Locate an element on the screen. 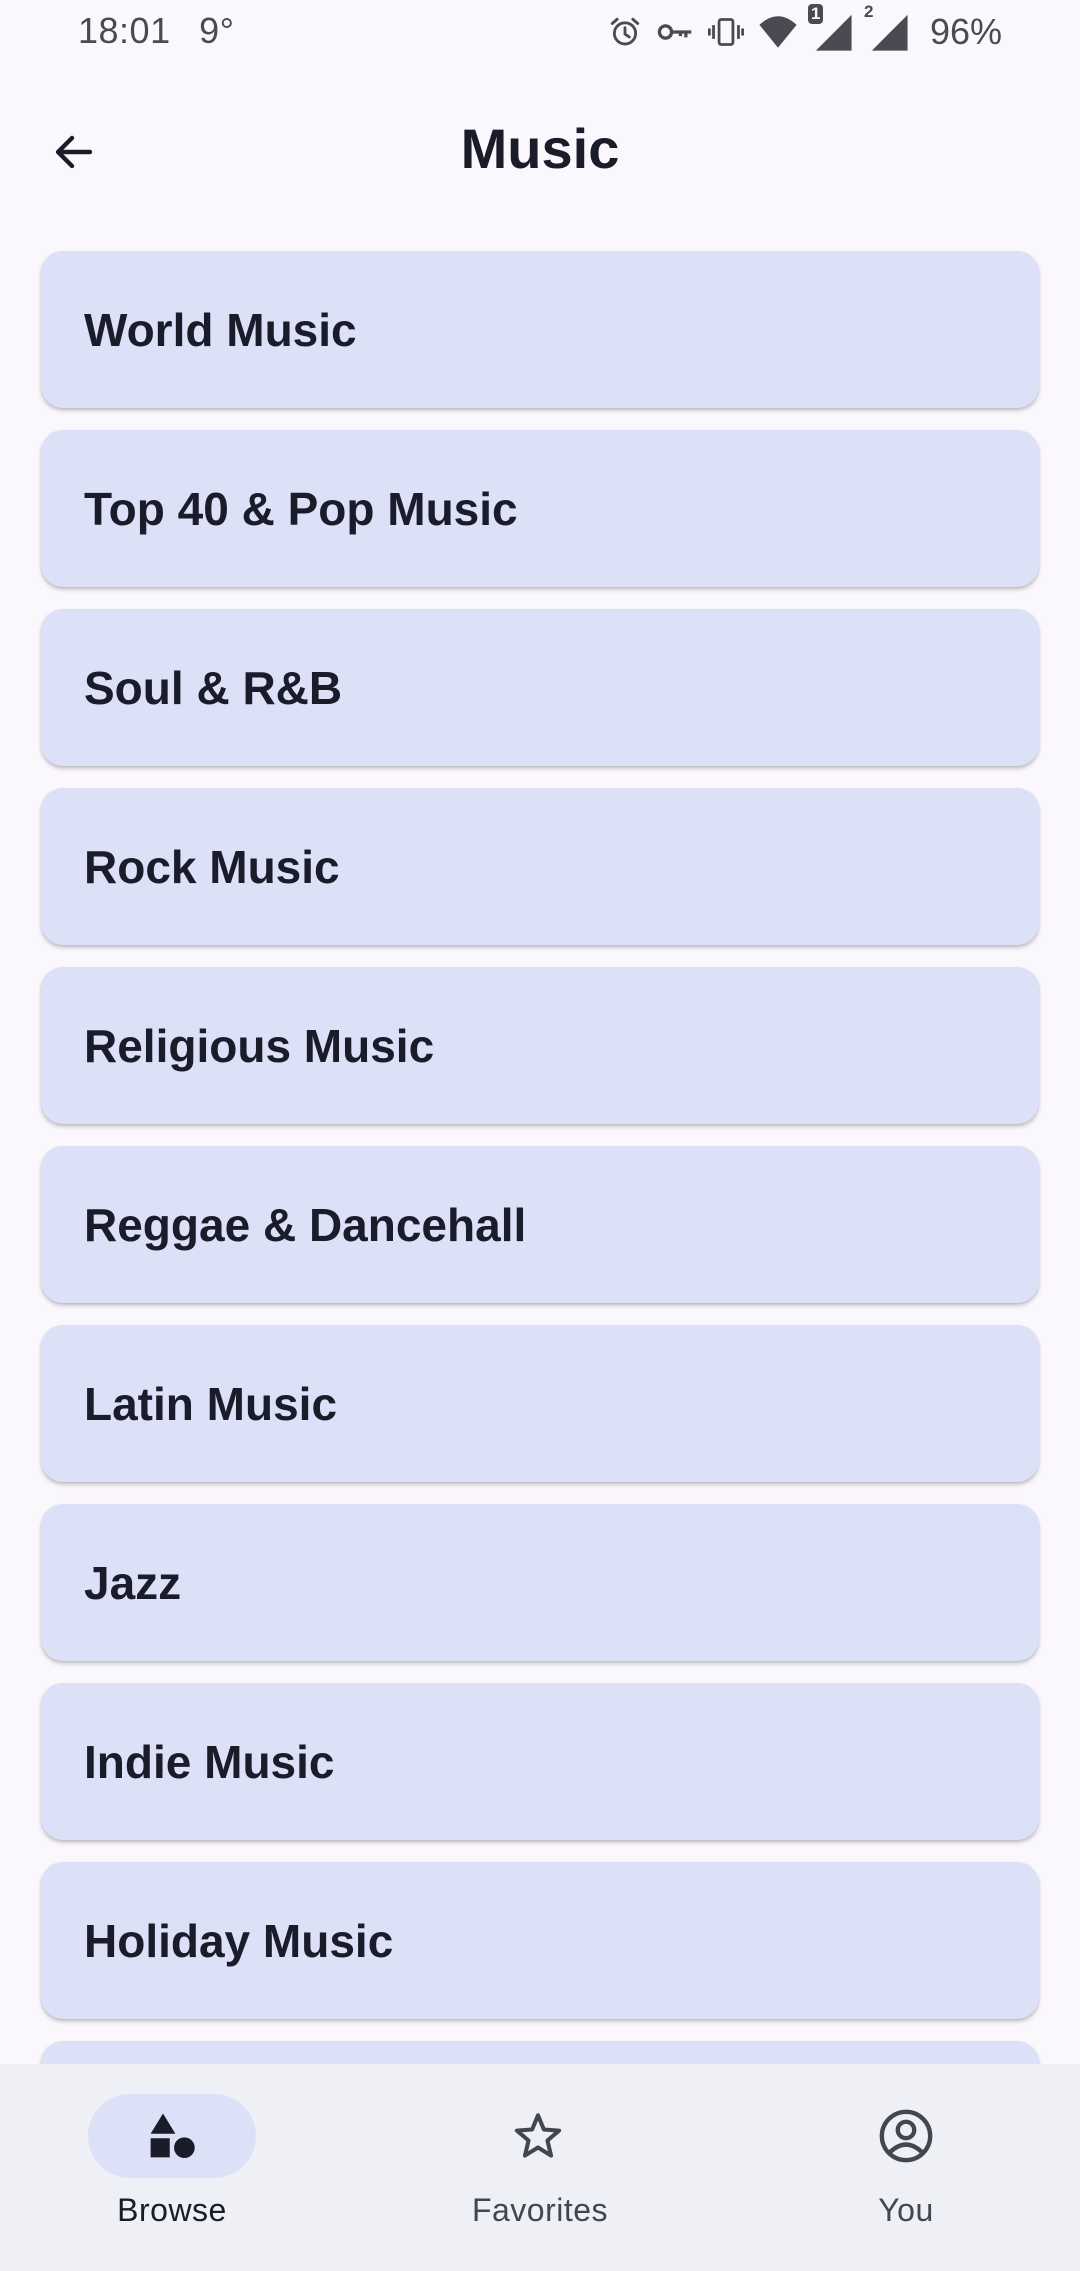 This screenshot has height=2271, width=1080. list-item-holiday-music: Holiday Music is located at coordinates (540, 1940).